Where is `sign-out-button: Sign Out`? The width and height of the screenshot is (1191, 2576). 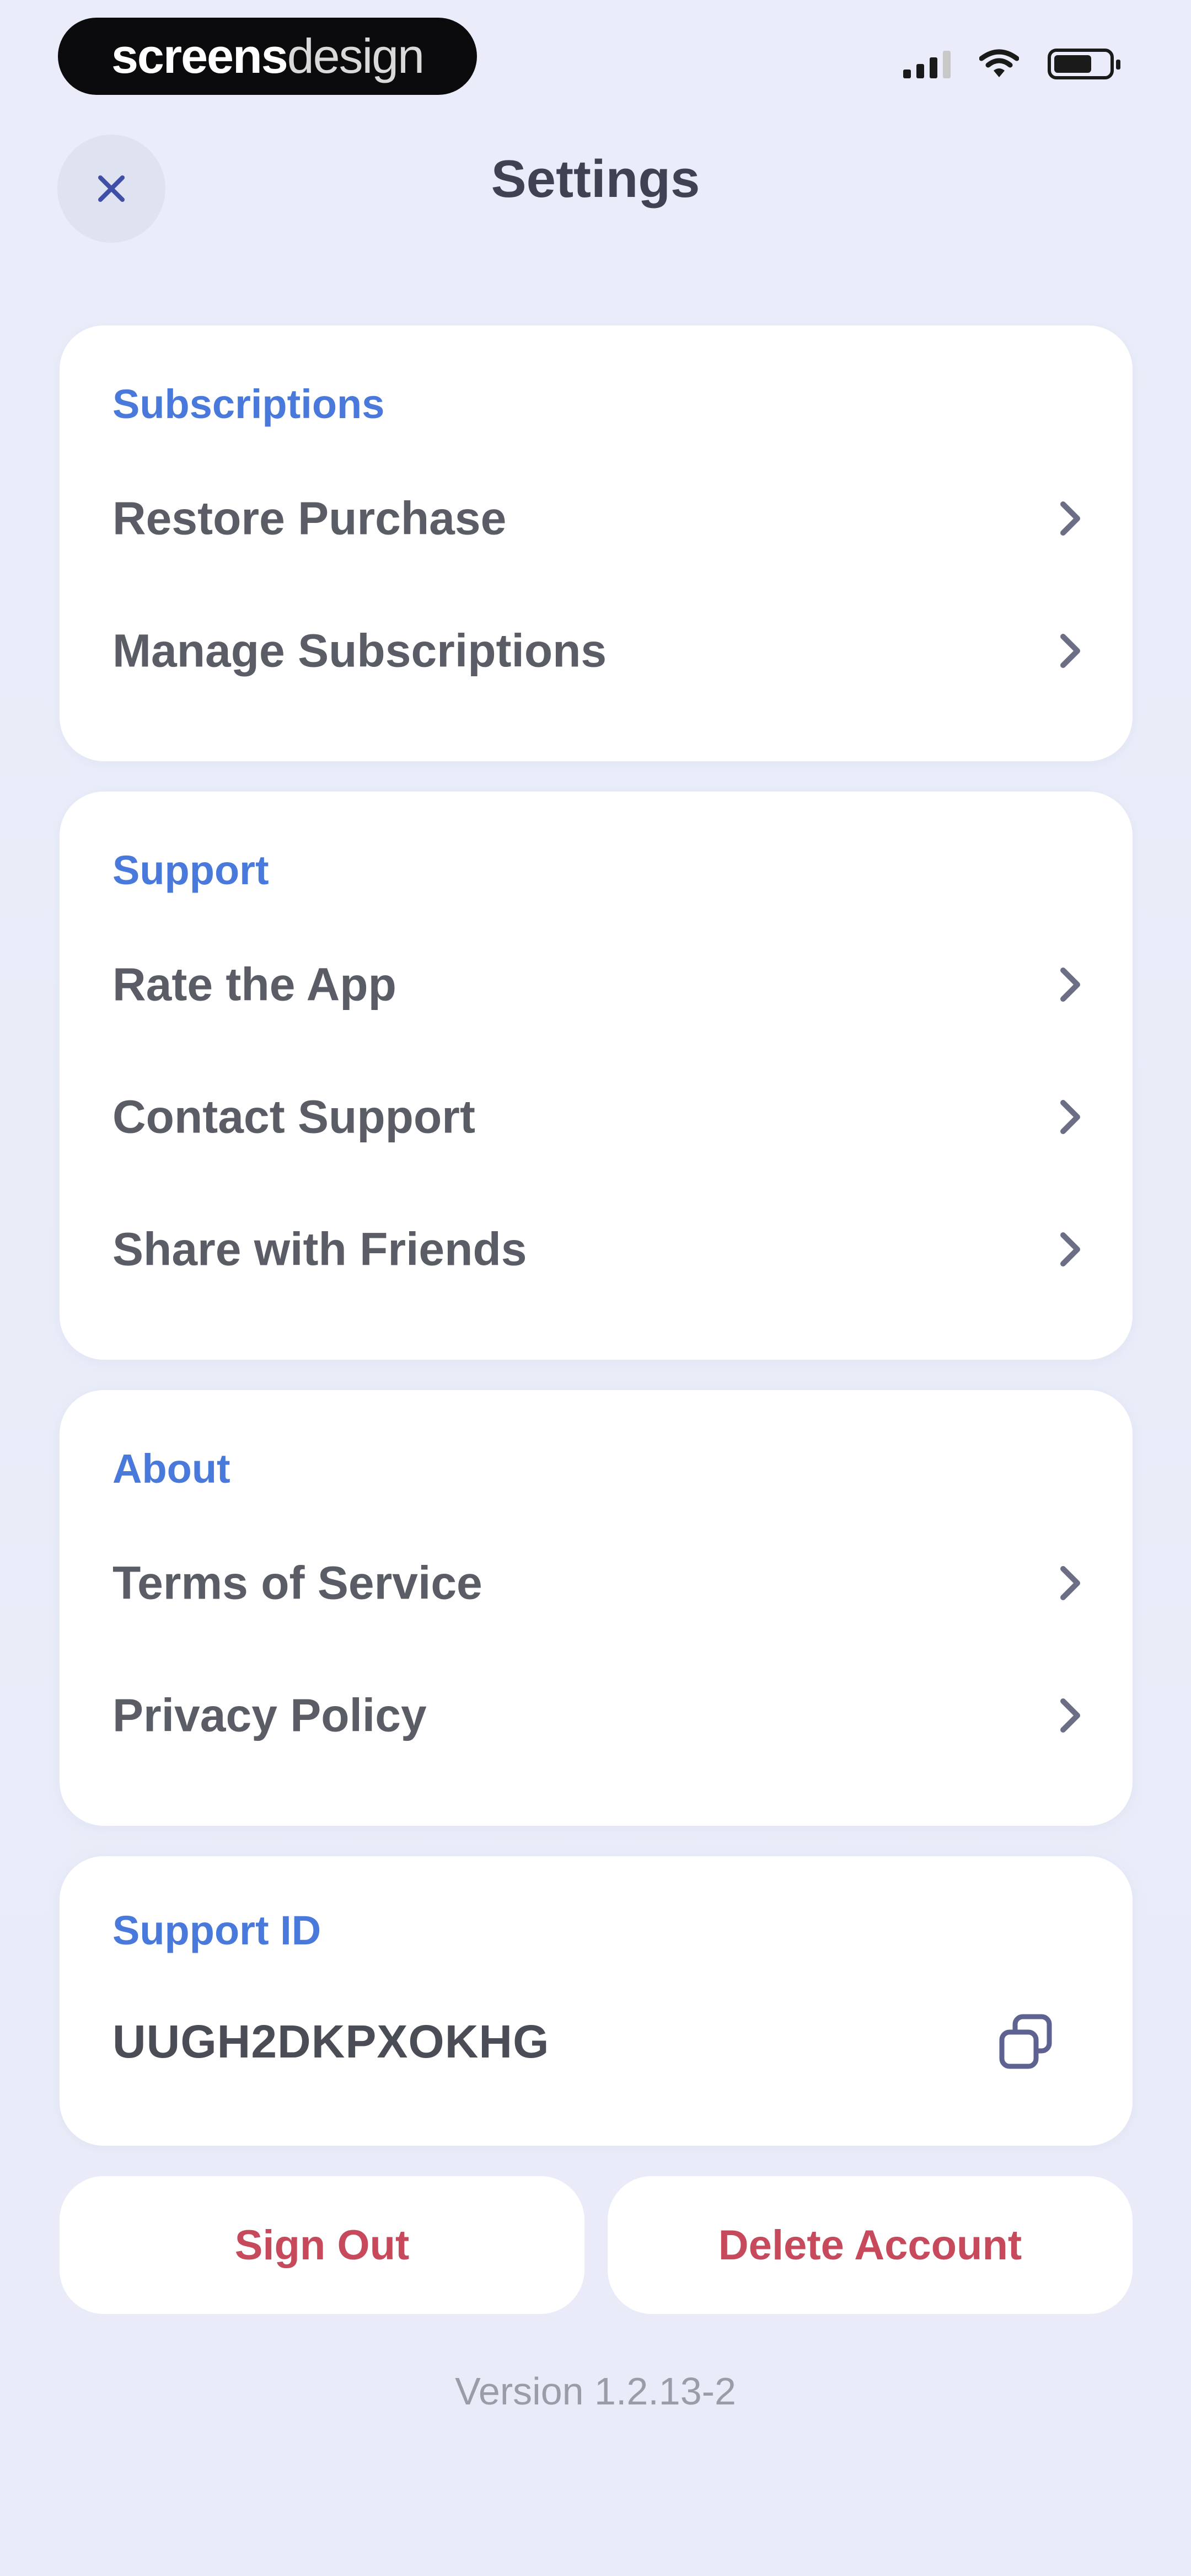 sign-out-button: Sign Out is located at coordinates (322, 2245).